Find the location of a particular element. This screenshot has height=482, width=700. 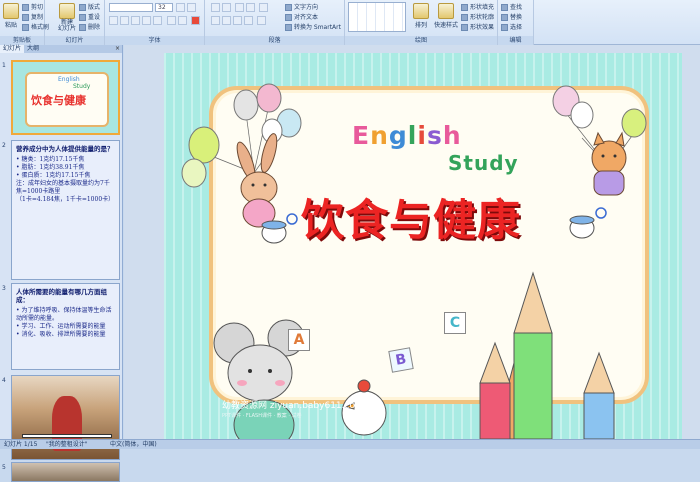

bold-button is located at coordinates (113, 20).